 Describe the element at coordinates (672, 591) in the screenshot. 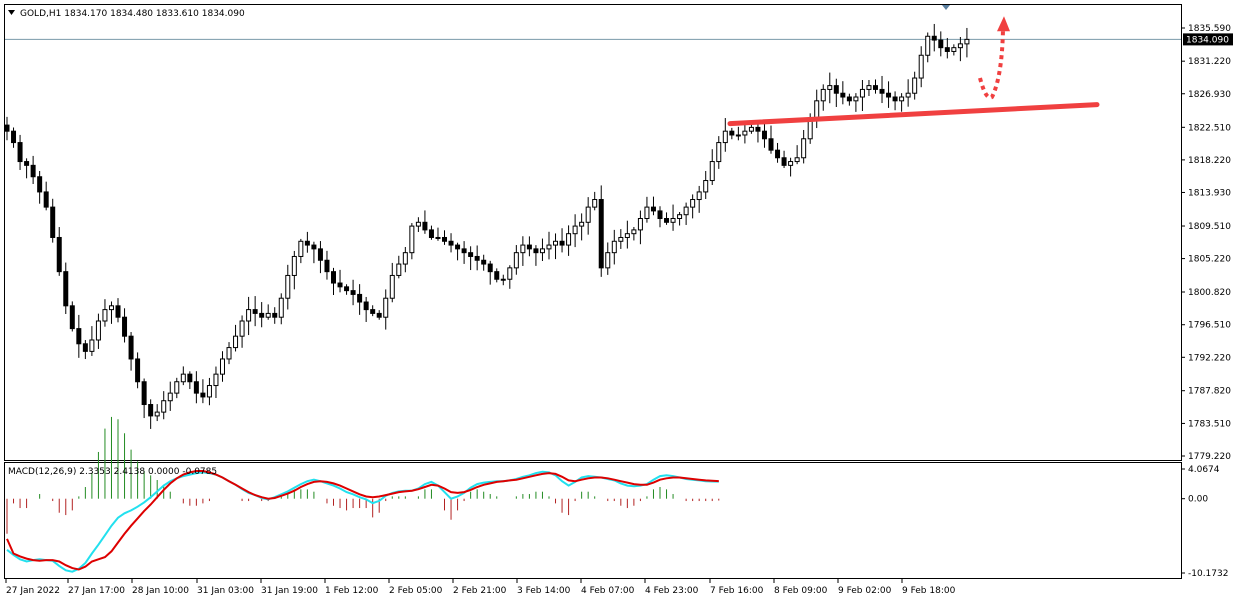

I see `time-tick-label: 4 Feb 23:00` at that location.